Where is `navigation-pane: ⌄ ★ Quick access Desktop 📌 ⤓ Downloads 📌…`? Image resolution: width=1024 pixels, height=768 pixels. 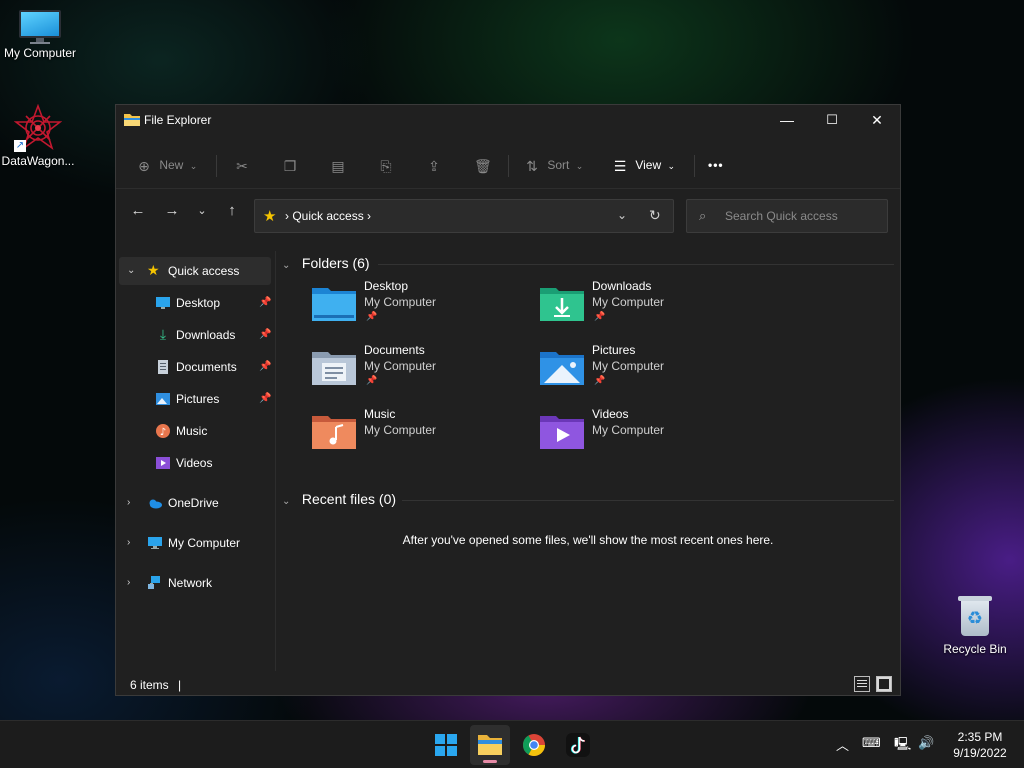 navigation-pane: ⌄ ★ Quick access Desktop 📌 ⤓ Downloads 📌… is located at coordinates (196, 461).